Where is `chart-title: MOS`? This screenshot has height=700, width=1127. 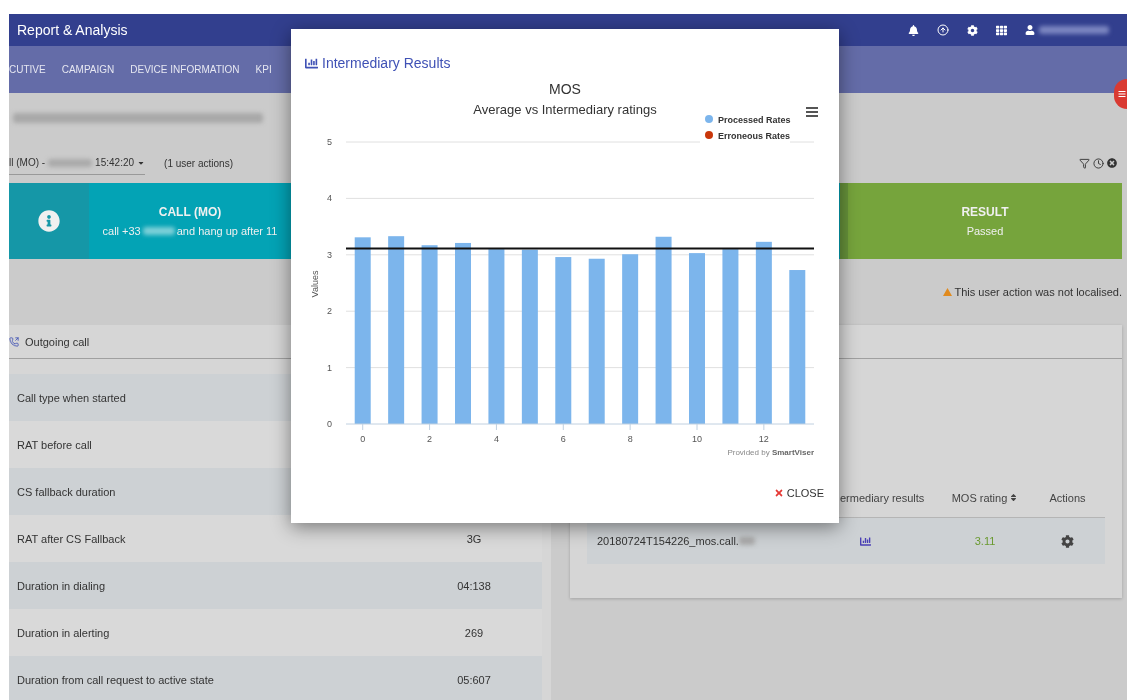
chart-title: MOS is located at coordinates (565, 89).